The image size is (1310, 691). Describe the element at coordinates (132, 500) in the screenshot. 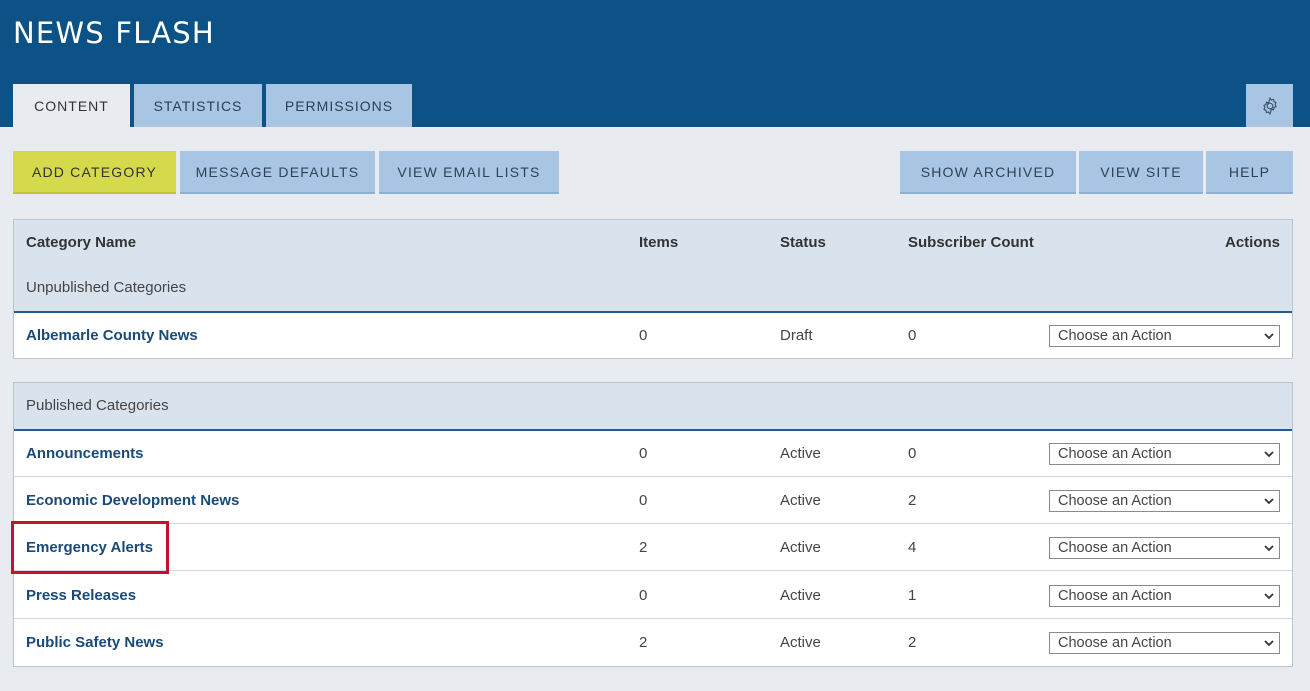

I see `category-name-link: Economic Development News` at that location.